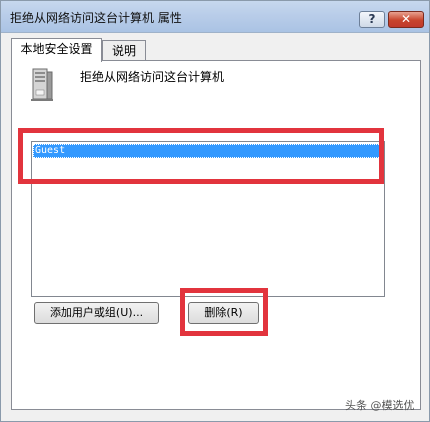 Image resolution: width=430 pixels, height=422 pixels. Describe the element at coordinates (56, 50) in the screenshot. I see `tab-local-security-setting: 本地安全设置` at that location.